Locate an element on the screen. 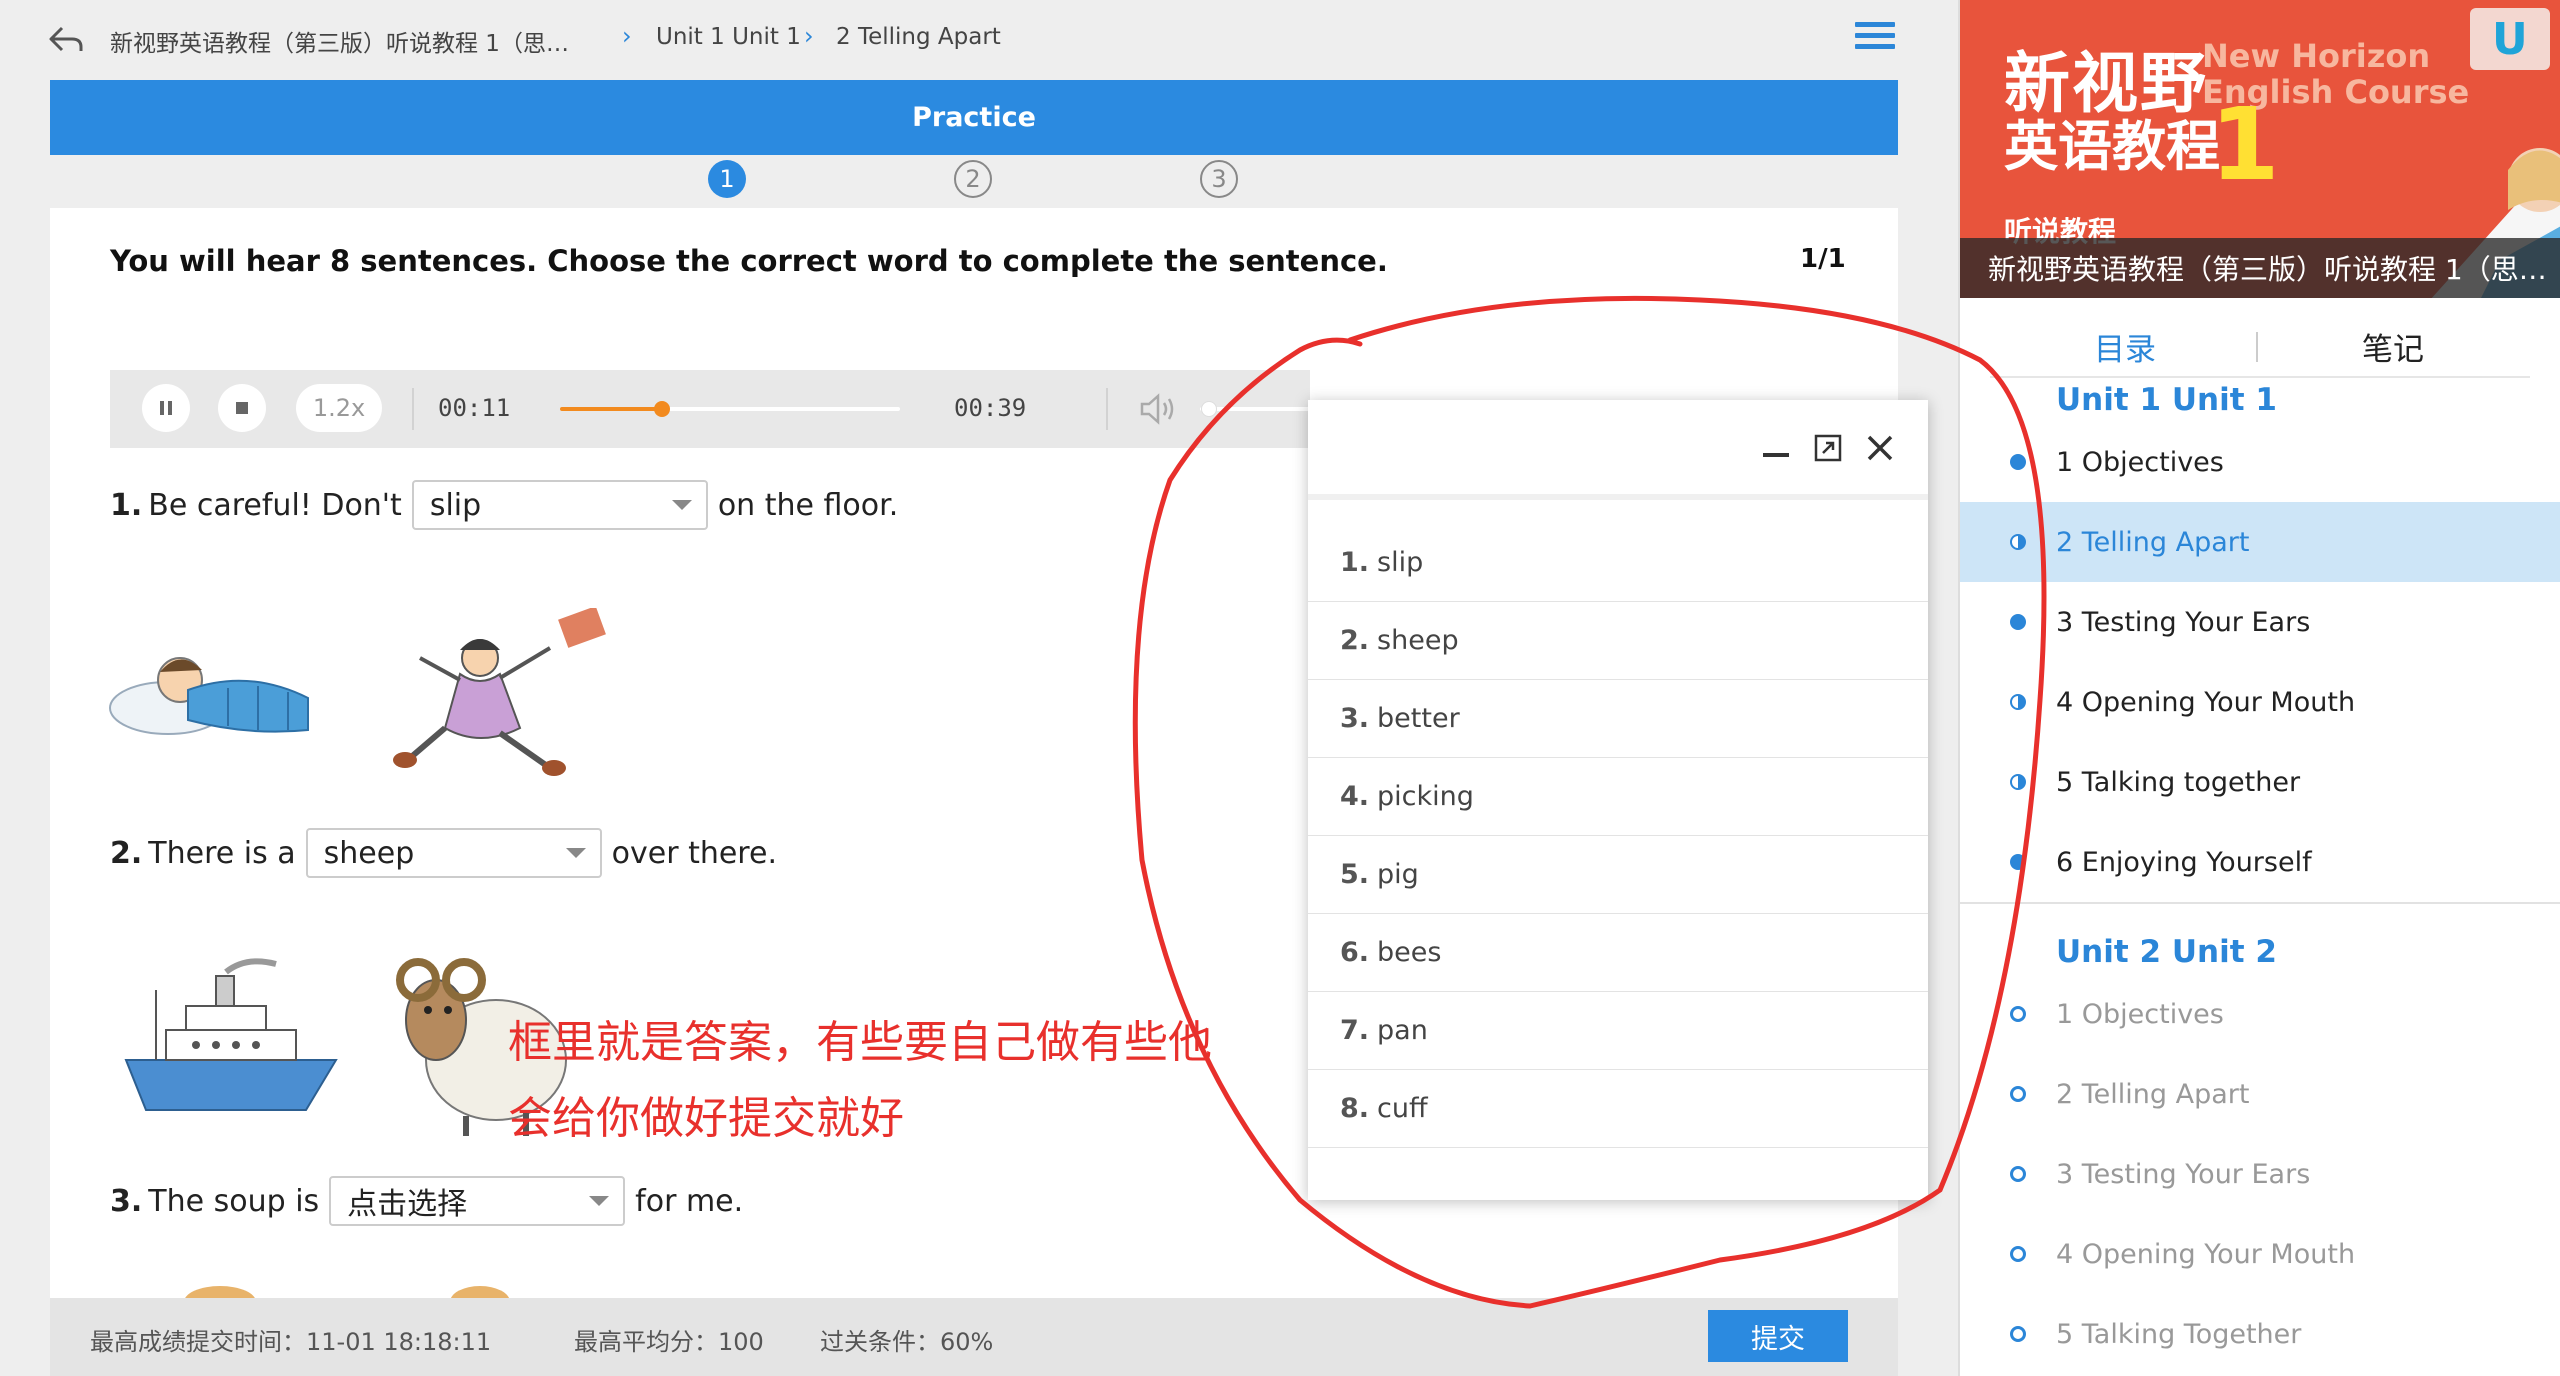 The width and height of the screenshot is (2560, 1376). tab-notes: 笔记 is located at coordinates (2393, 346).